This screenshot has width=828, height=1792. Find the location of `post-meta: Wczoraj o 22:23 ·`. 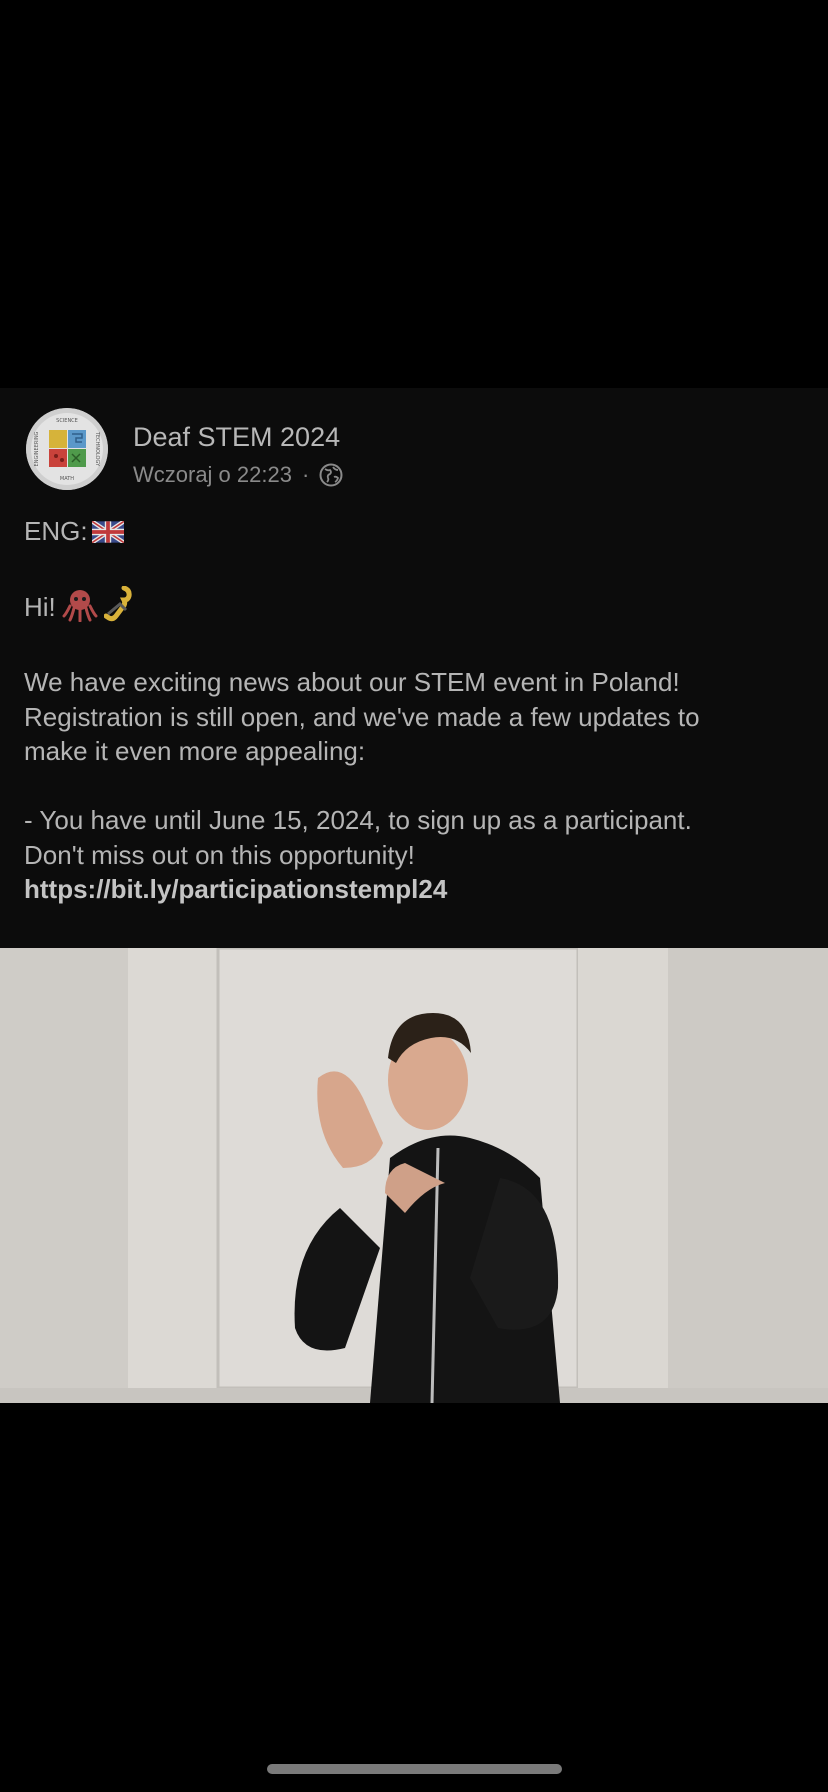

post-meta: Wczoraj o 22:23 · is located at coordinates (238, 475).